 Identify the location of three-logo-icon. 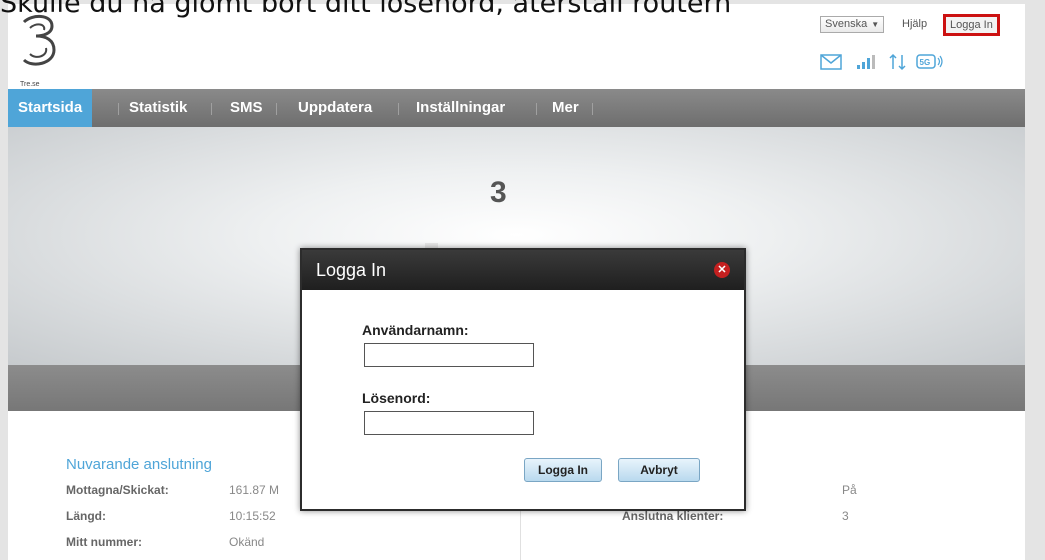
(38, 44).